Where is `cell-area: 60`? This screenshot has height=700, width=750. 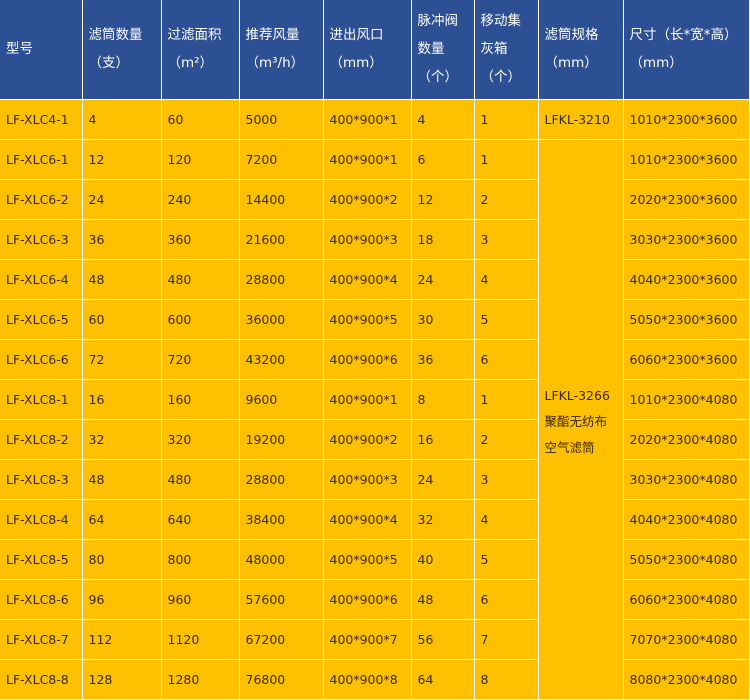
cell-area: 60 is located at coordinates (200, 119).